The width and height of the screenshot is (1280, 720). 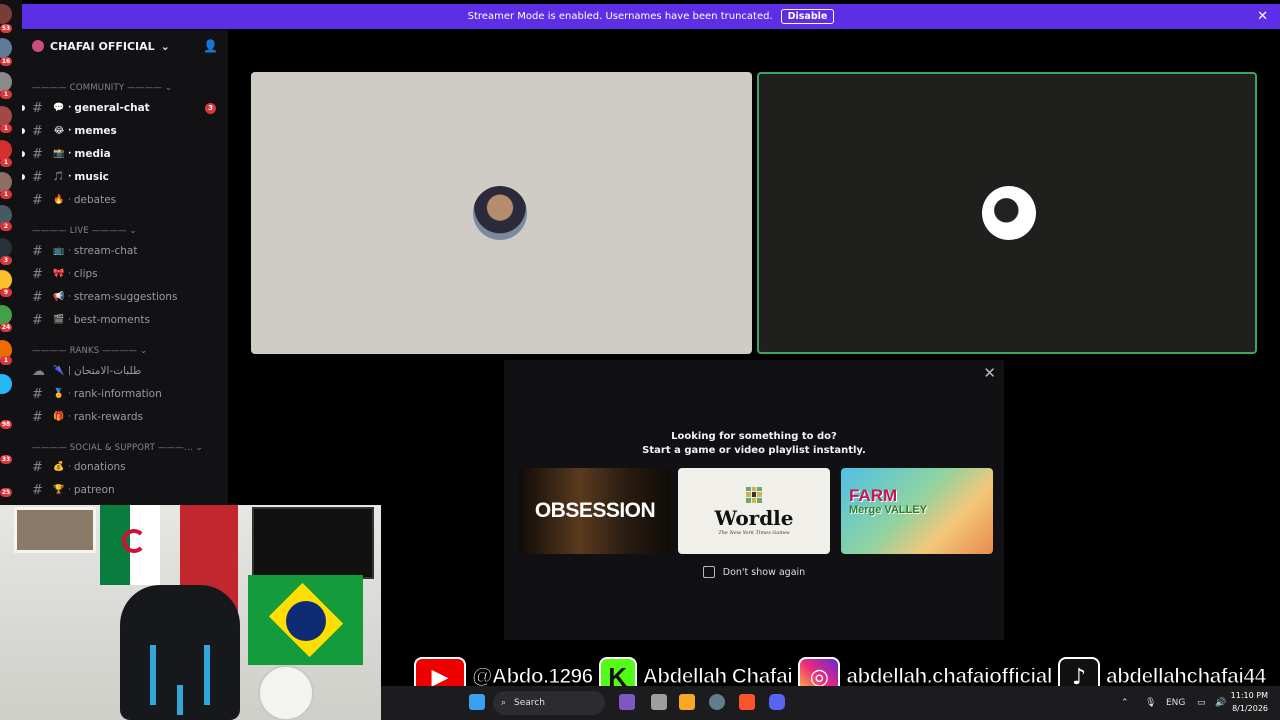 What do you see at coordinates (313, 543) in the screenshot?
I see `television` at bounding box center [313, 543].